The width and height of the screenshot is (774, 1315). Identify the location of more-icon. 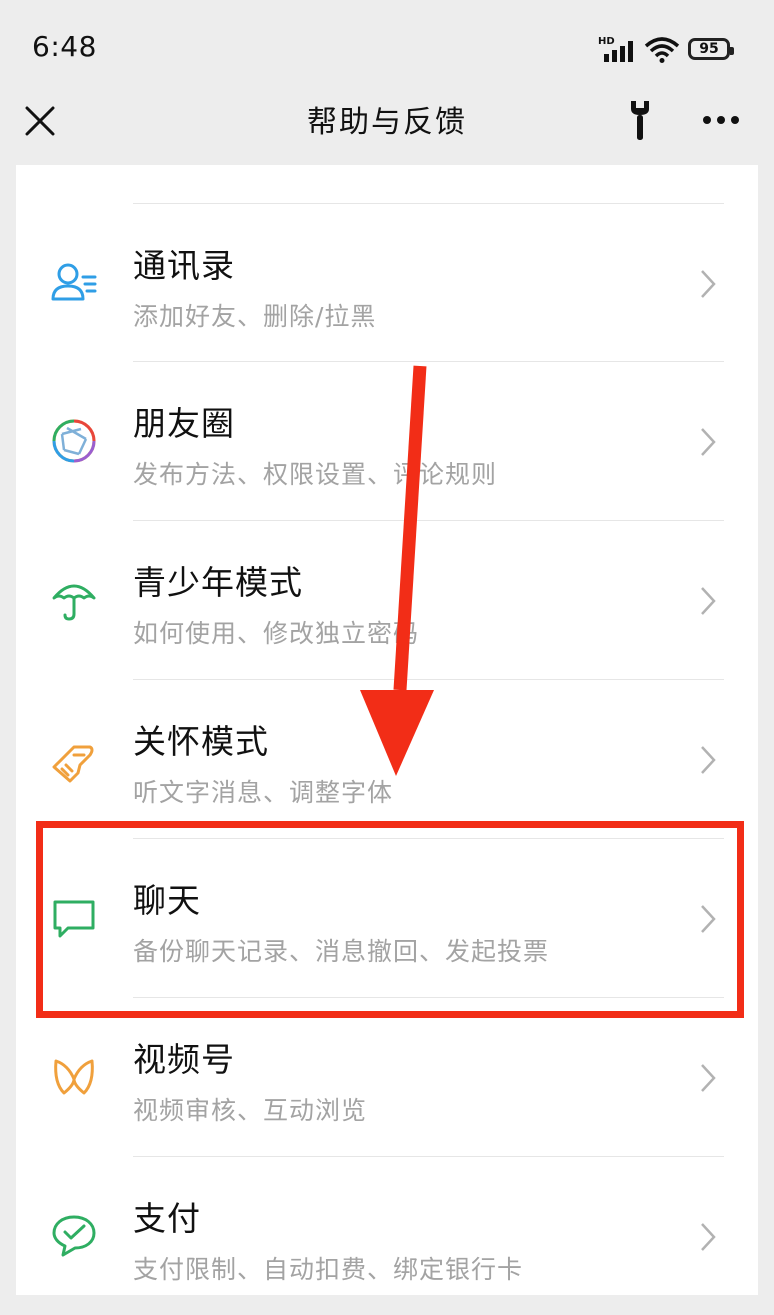
(721, 120).